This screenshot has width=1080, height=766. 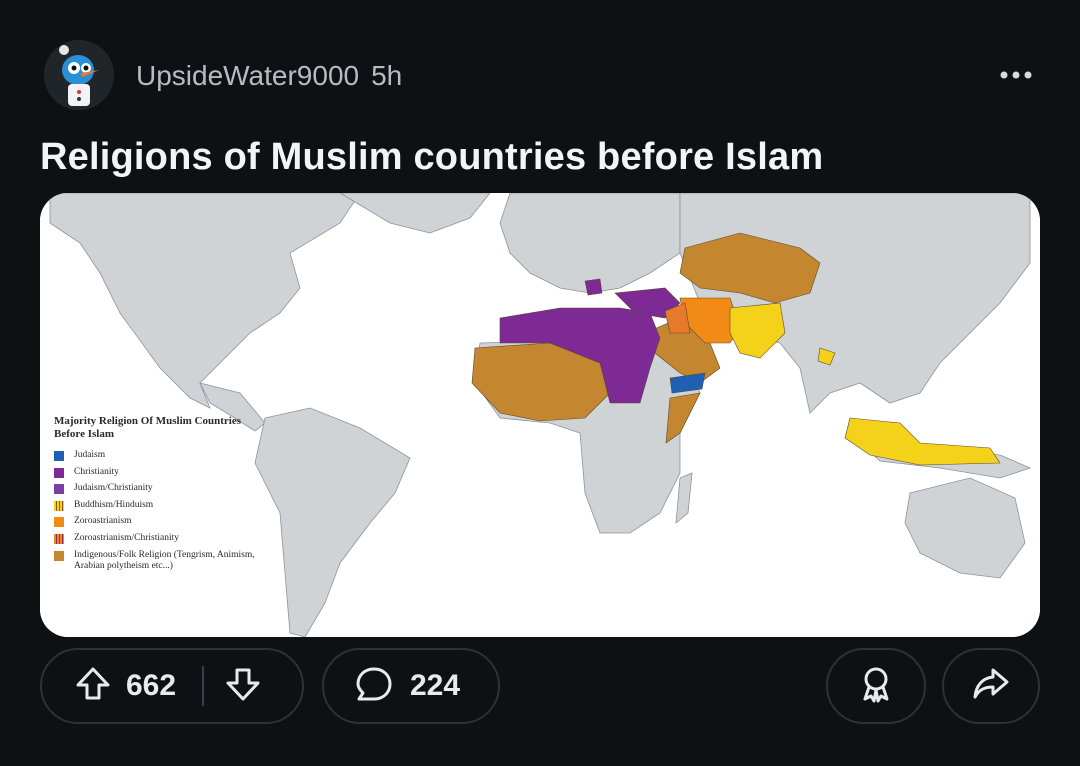 I want to click on comment-count: 224, so click(x=435, y=685).